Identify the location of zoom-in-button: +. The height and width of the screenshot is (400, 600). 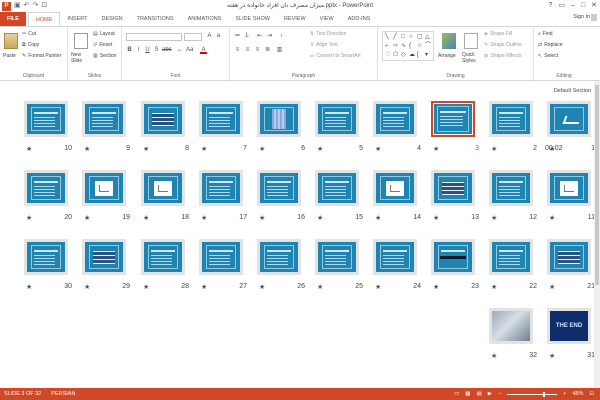
(564, 394).